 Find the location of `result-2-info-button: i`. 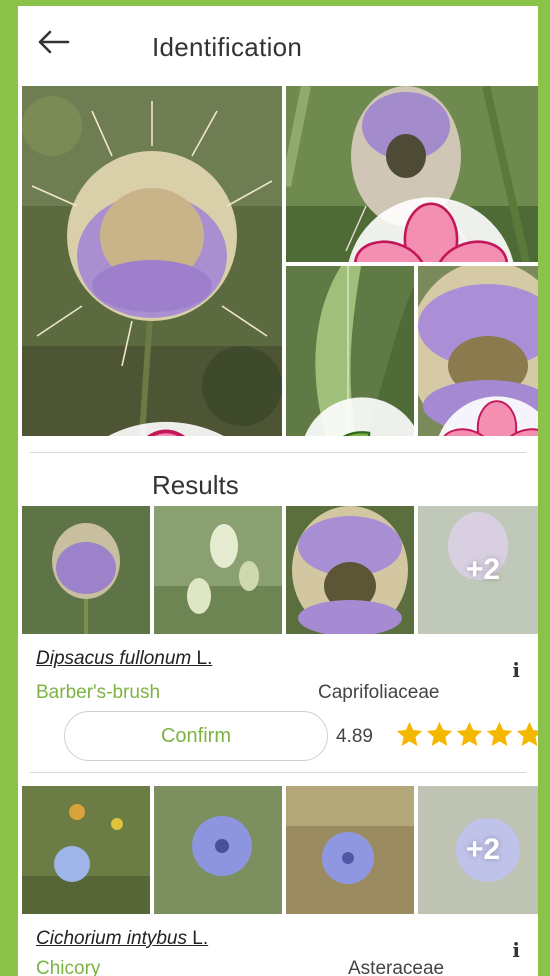

result-2-info-button: i is located at coordinates (516, 950).